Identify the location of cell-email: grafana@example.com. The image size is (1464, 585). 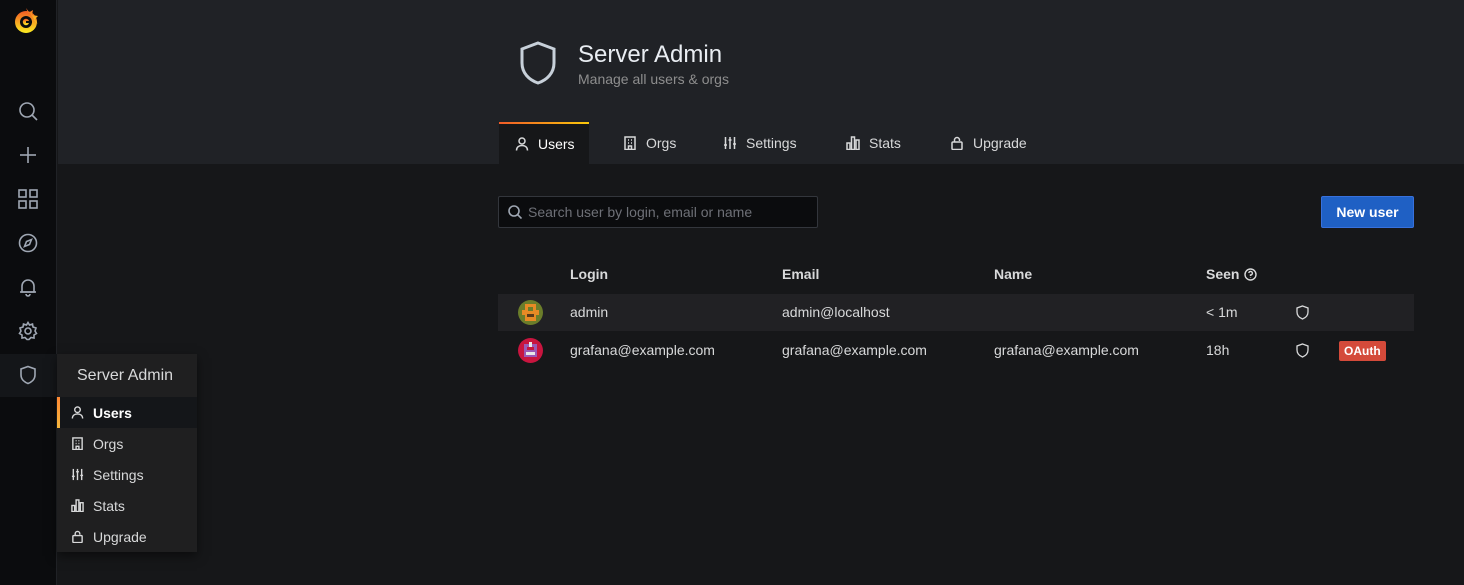
(854, 350).